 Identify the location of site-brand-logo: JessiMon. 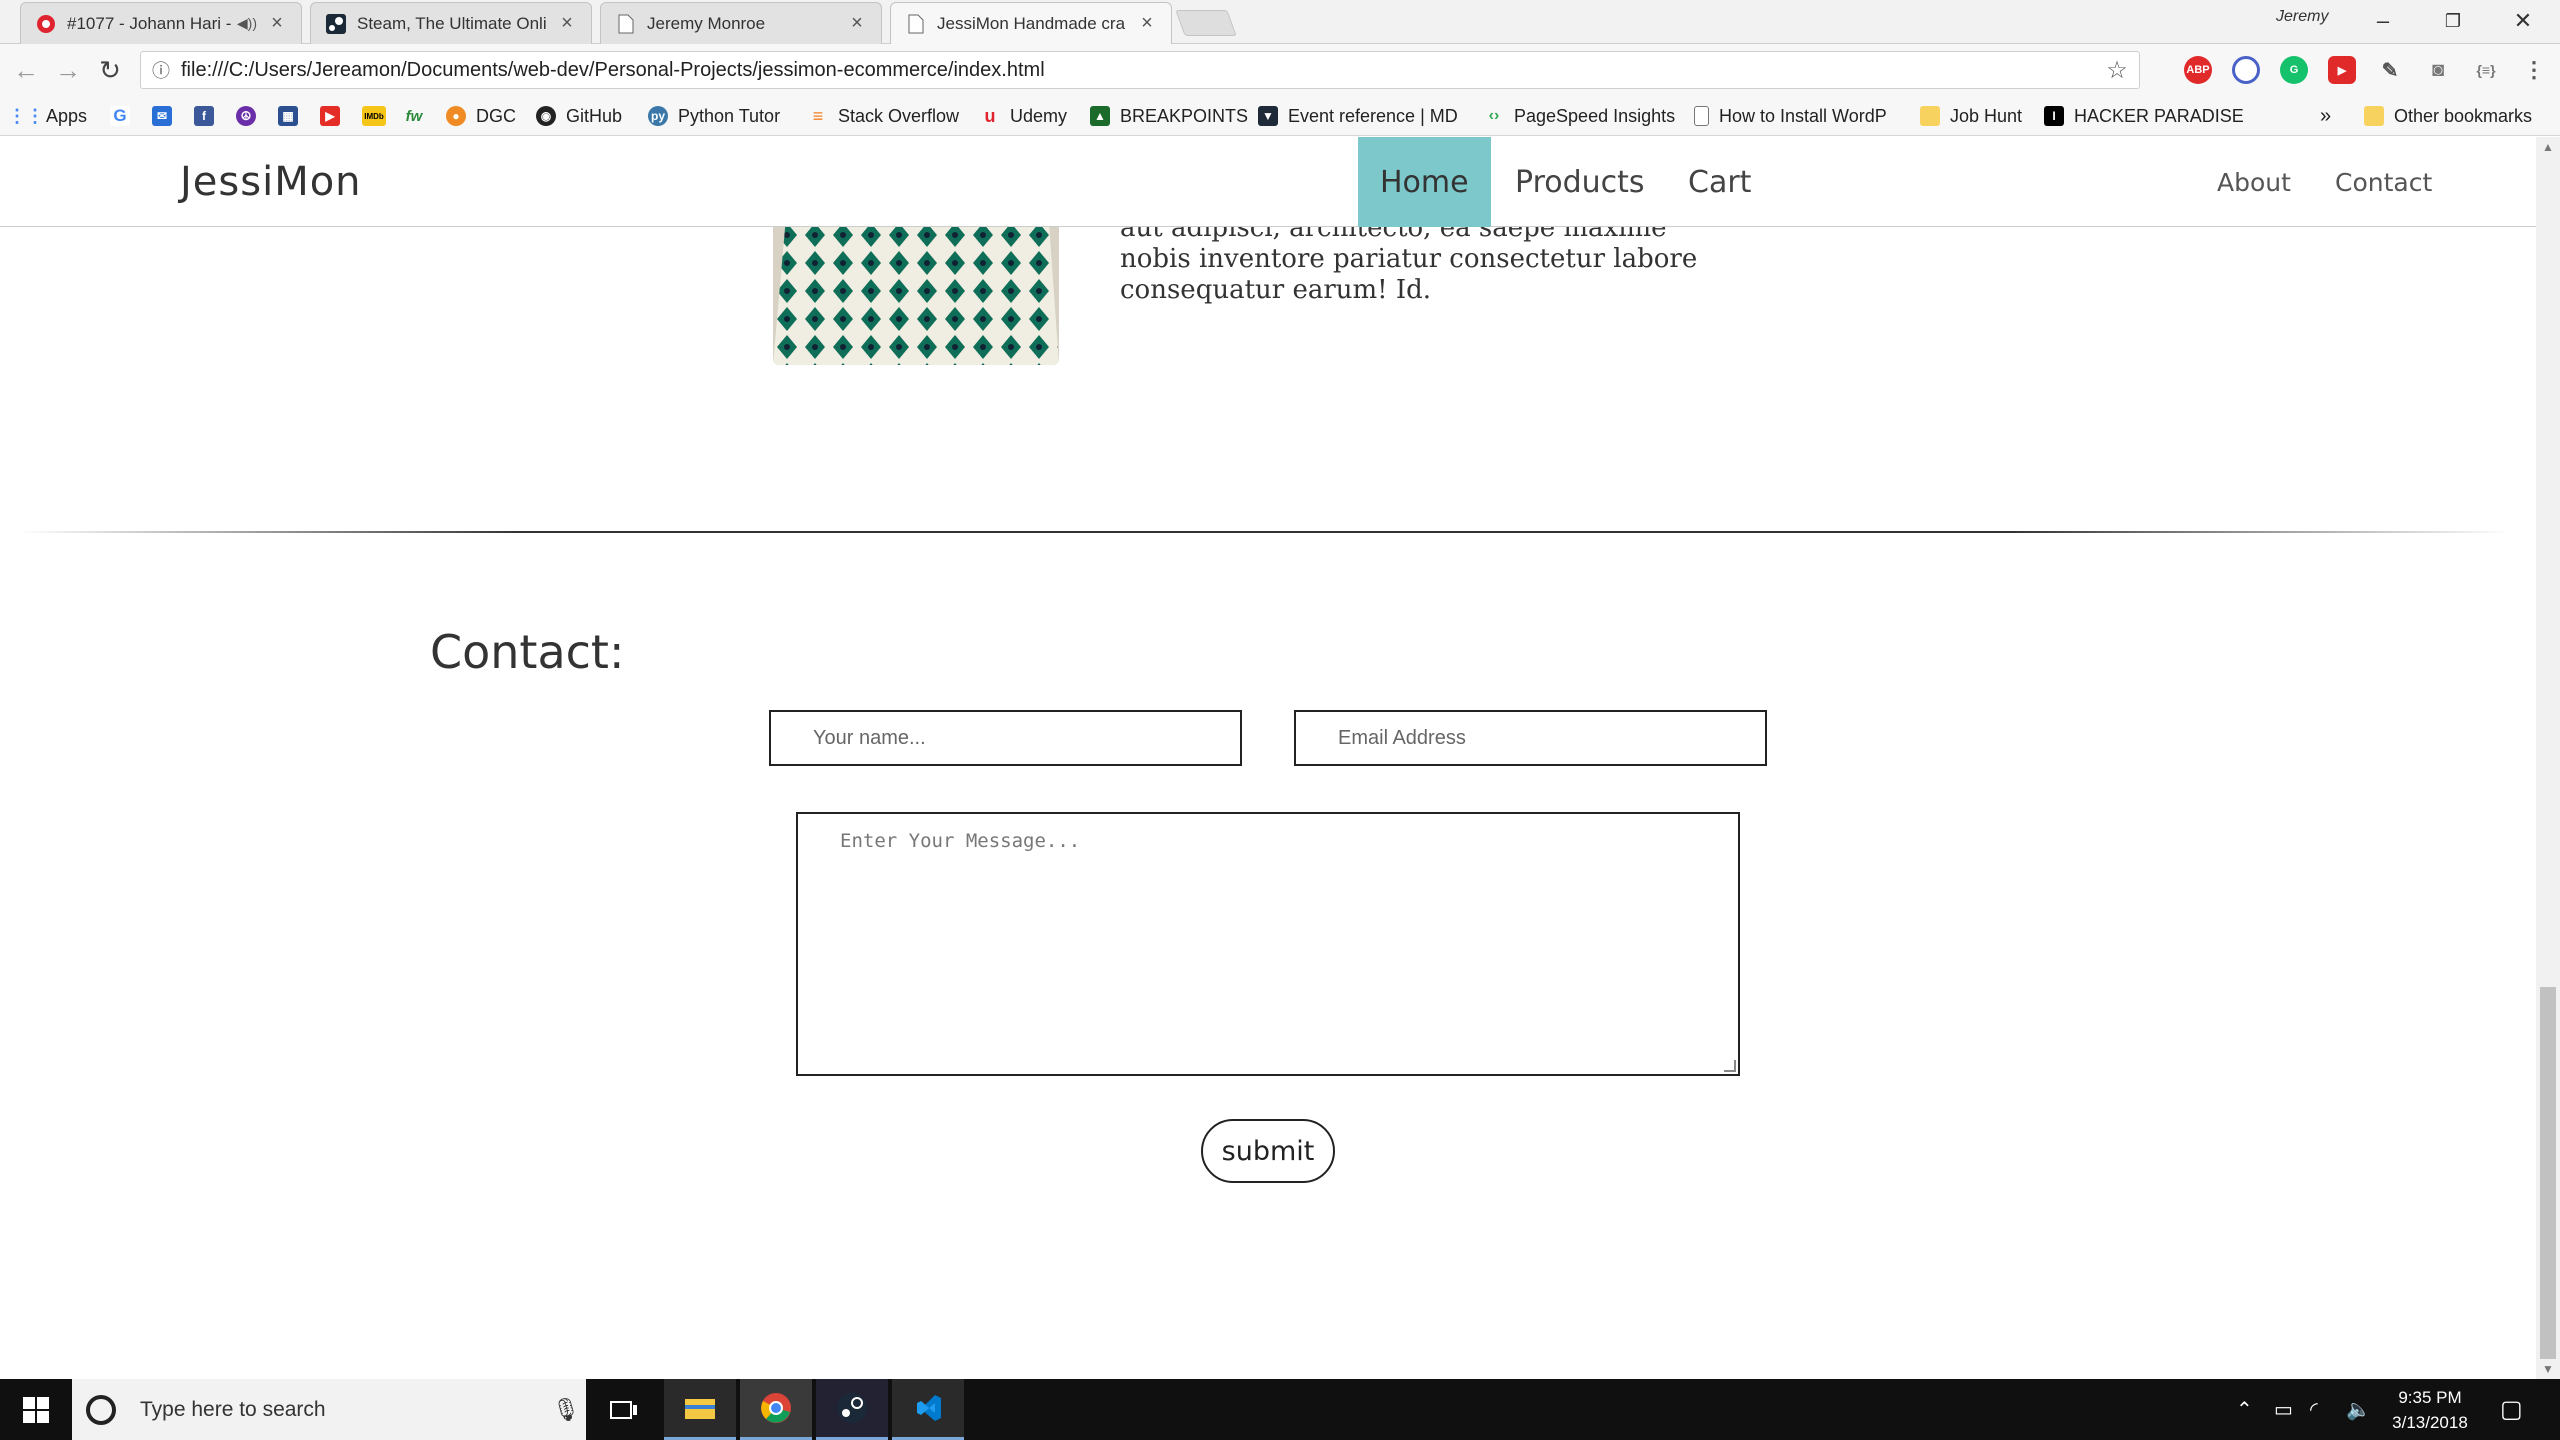
(271, 182).